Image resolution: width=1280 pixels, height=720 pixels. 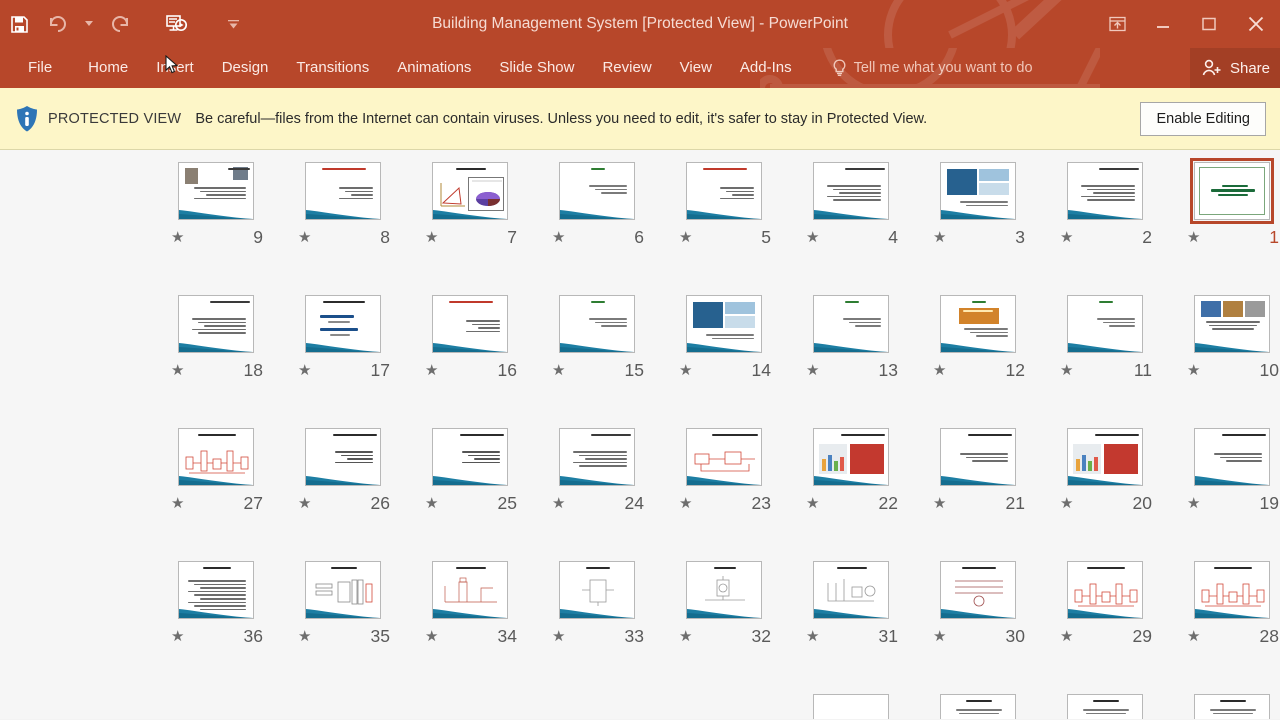 I want to click on ribbon-display-options-icon, so click(x=1117, y=24).